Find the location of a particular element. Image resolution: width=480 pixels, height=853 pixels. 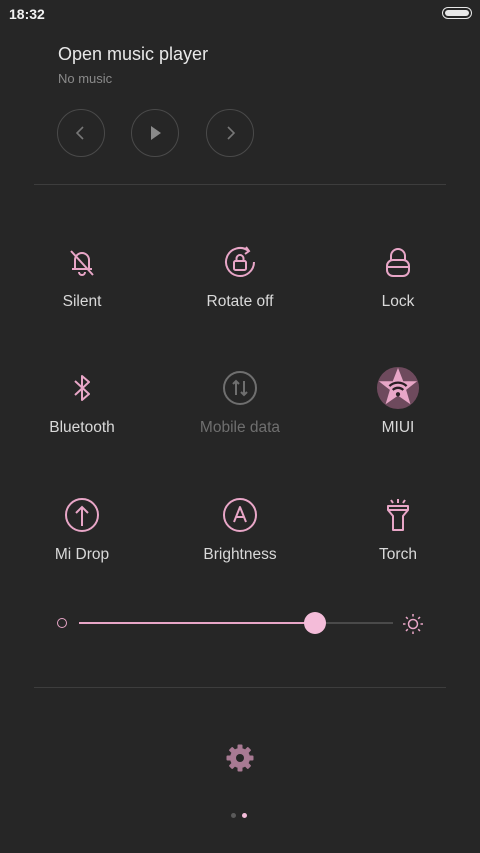

brightness-slider-thumb is located at coordinates (314, 623).